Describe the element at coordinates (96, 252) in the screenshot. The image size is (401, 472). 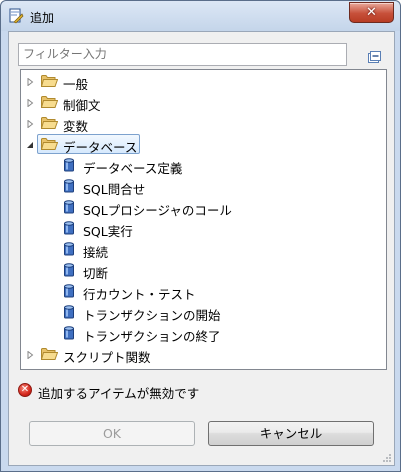
I see `tree-item-label: 接続` at that location.